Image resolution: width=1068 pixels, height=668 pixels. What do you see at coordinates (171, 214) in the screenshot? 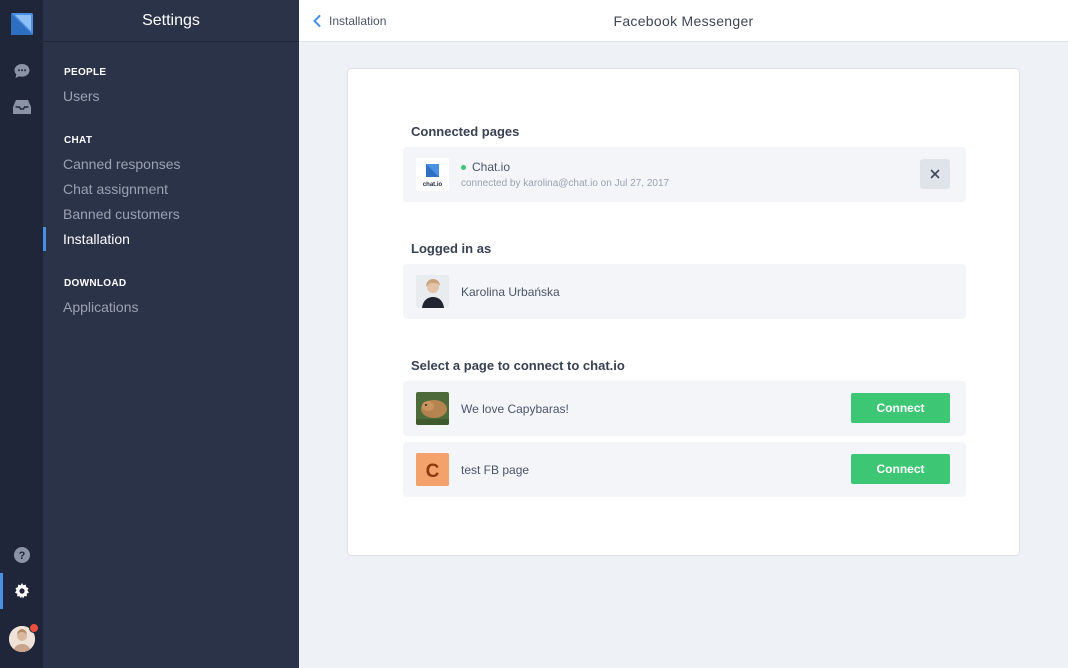
I see `sidebar-item-banned-customers: Banned customers` at bounding box center [171, 214].